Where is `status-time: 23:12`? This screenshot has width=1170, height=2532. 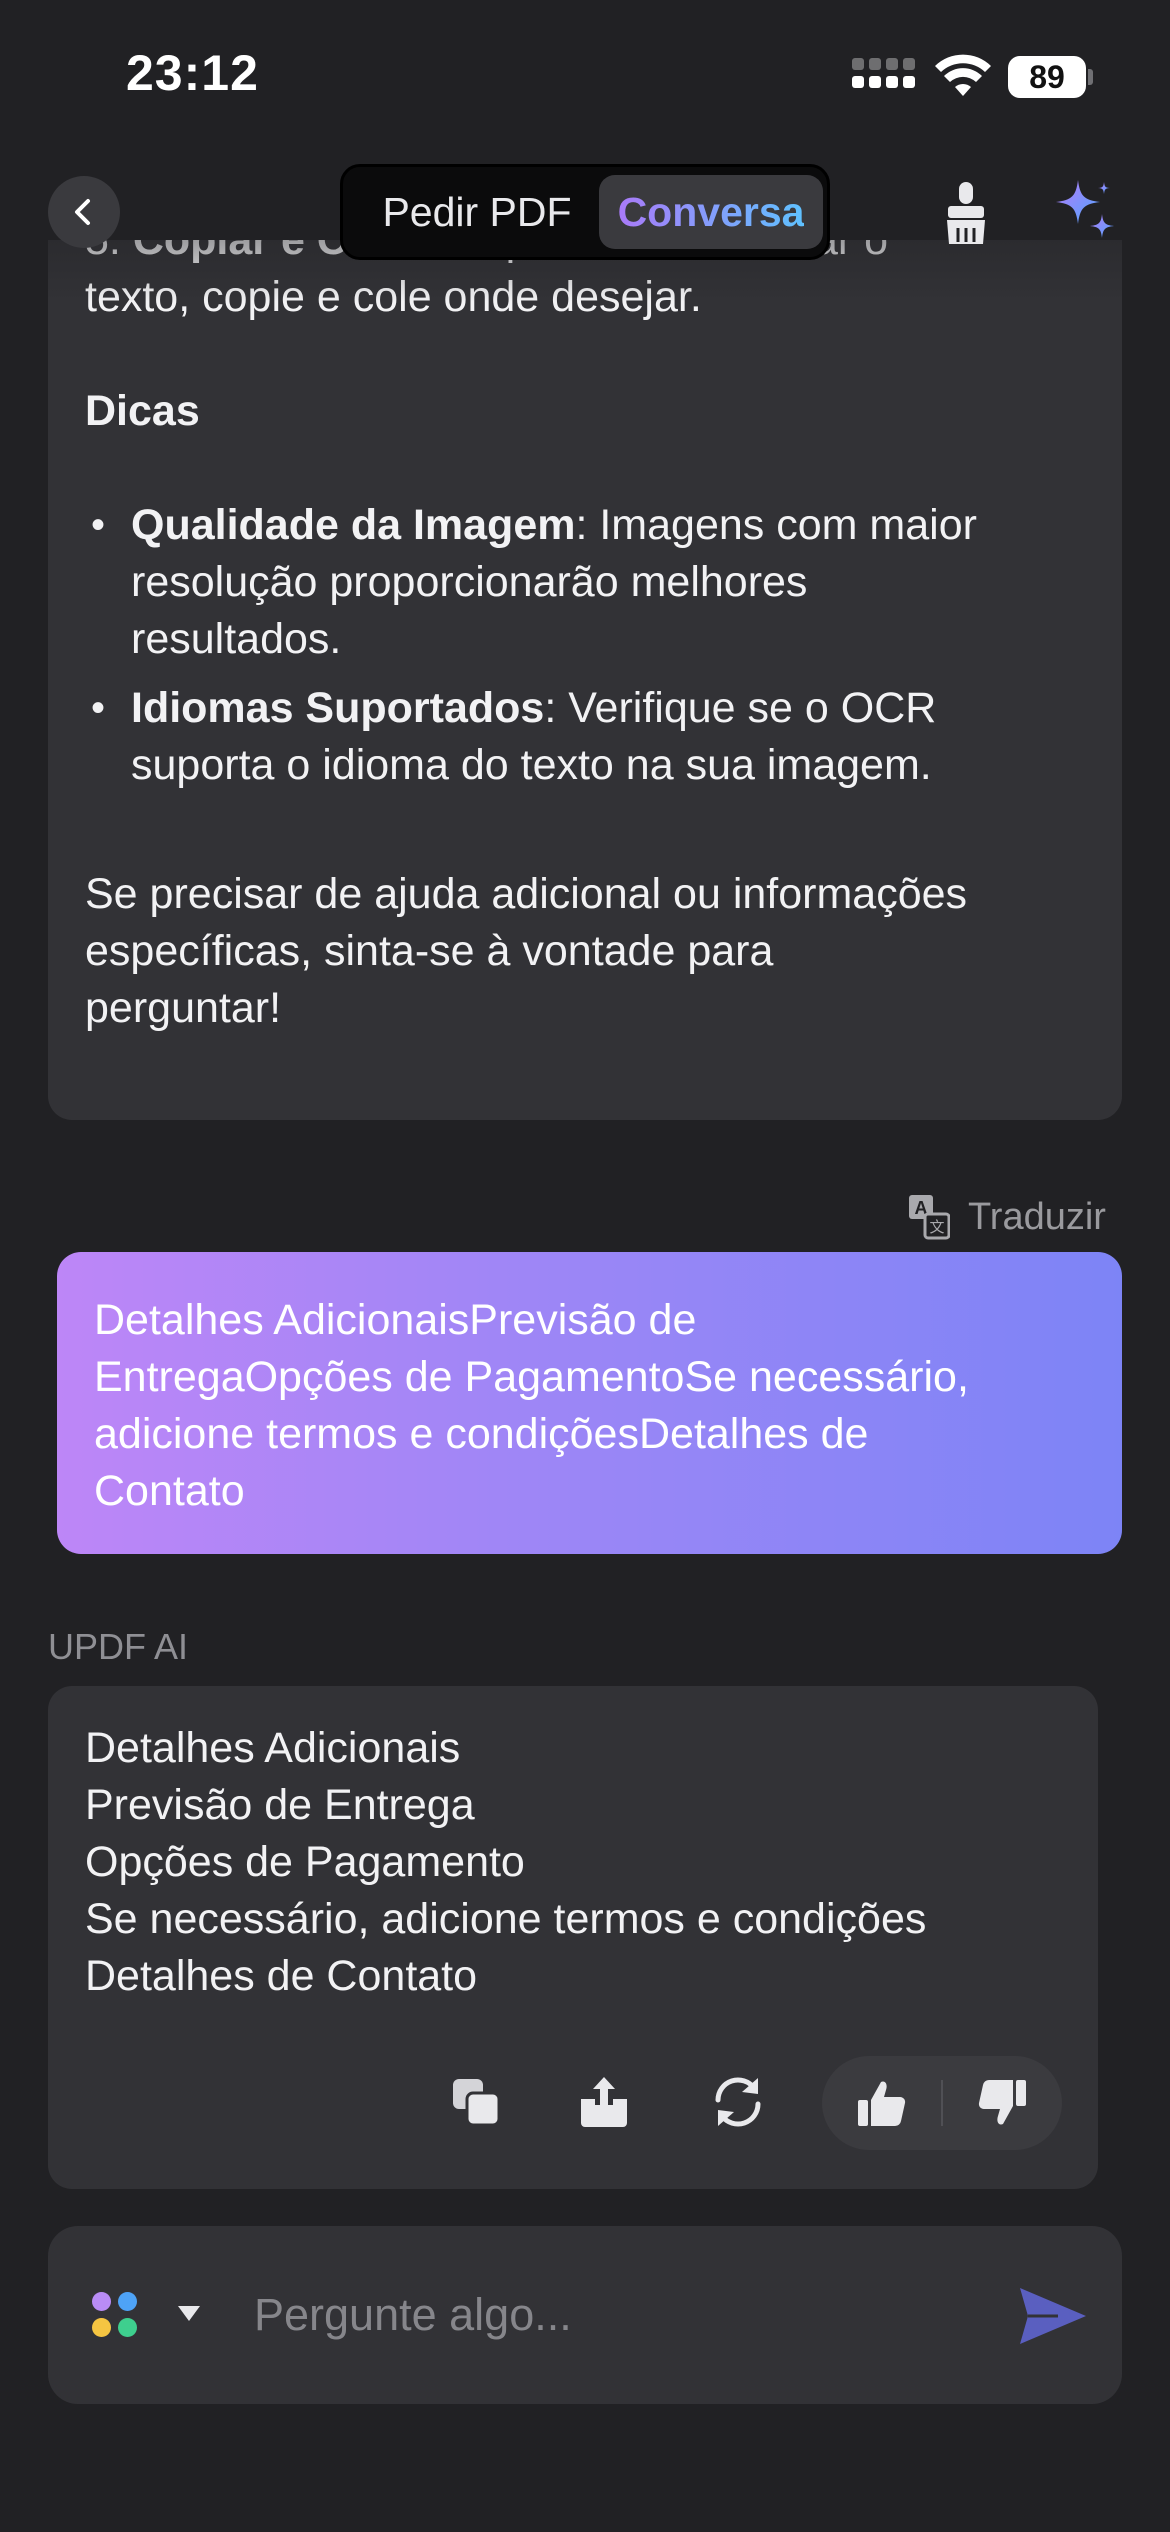
status-time: 23:12 is located at coordinates (192, 73).